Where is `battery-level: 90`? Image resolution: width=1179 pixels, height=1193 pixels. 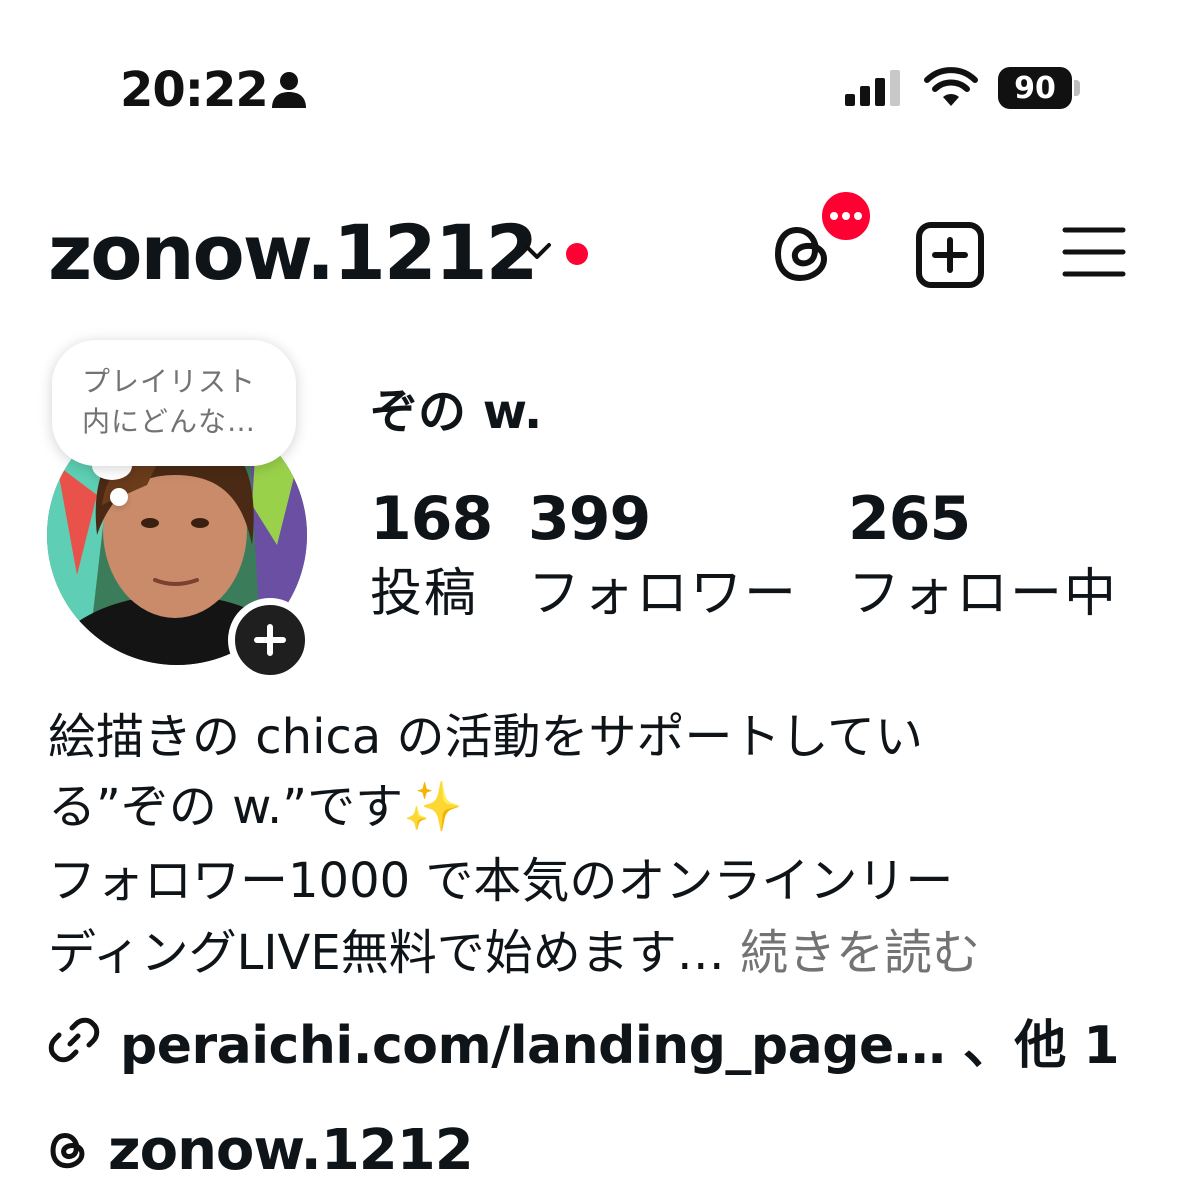 battery-level: 90 is located at coordinates (1035, 88).